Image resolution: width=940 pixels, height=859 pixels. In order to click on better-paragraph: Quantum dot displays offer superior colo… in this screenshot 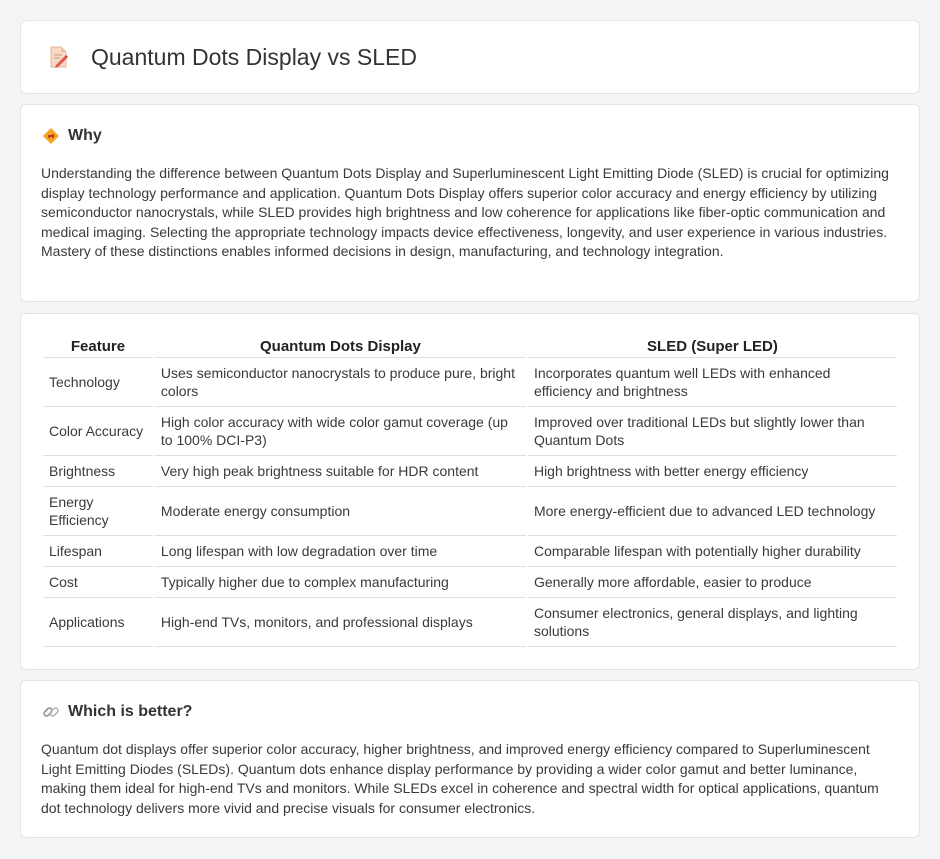, I will do `click(460, 778)`.